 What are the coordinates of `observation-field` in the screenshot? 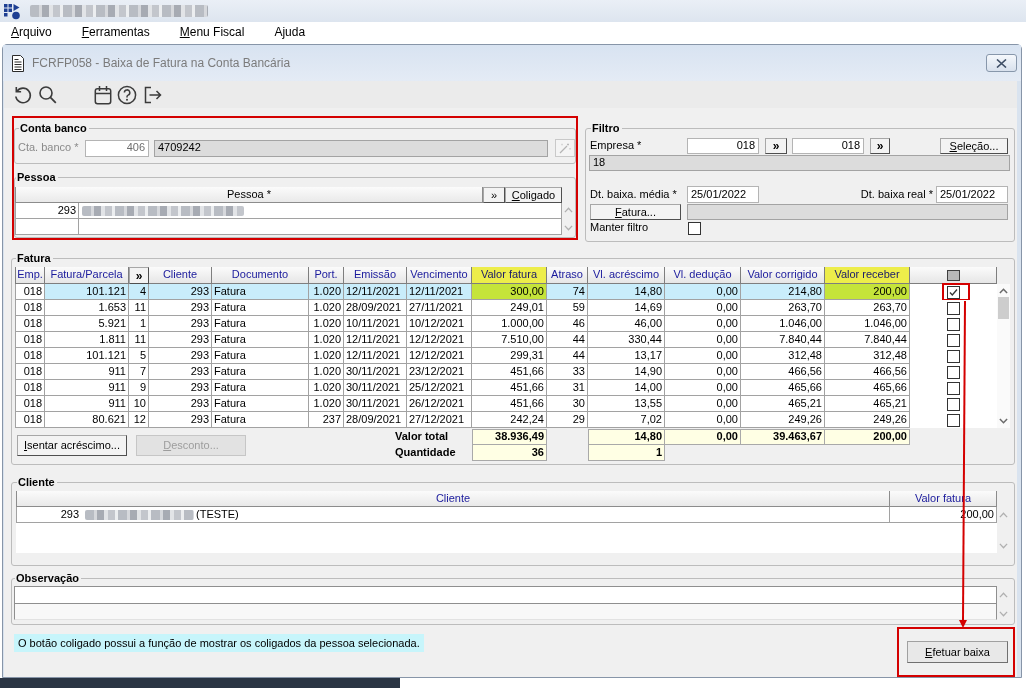 It's located at (505, 603).